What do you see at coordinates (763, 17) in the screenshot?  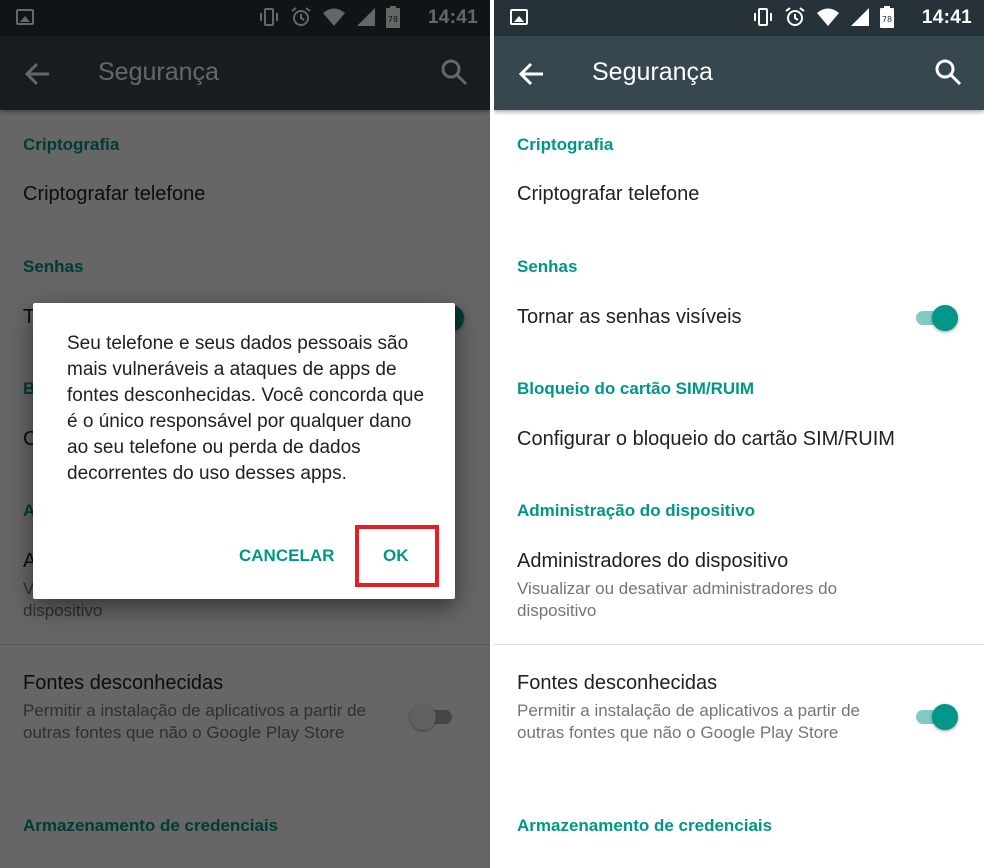 I see `vibrate-icon` at bounding box center [763, 17].